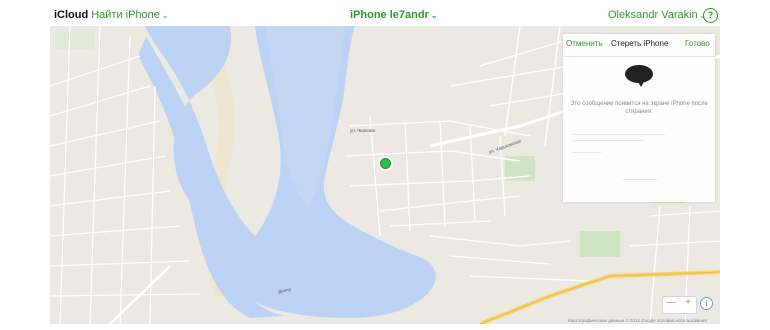  I want to click on done-button: Готово, so click(697, 43).